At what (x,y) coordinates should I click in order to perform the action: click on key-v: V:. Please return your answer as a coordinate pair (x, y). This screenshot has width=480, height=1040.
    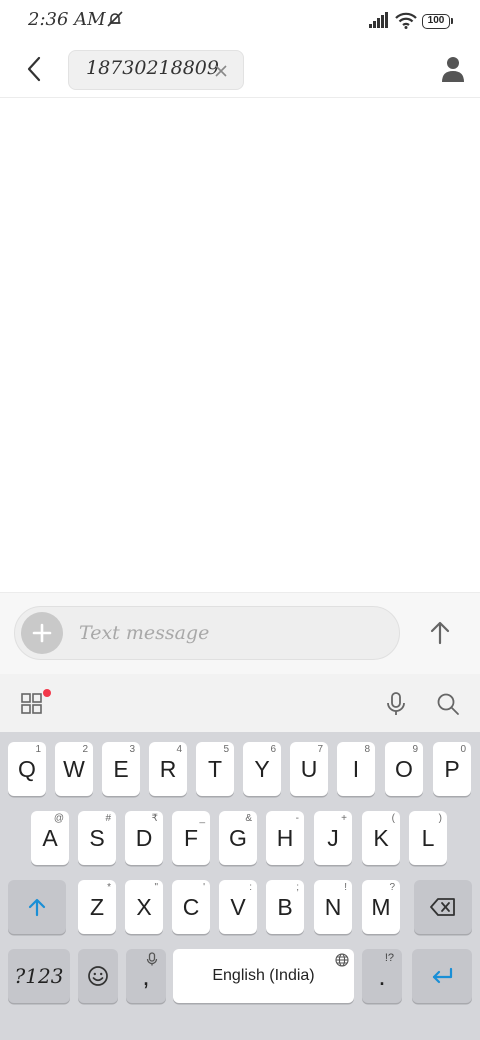
    Looking at the image, I should click on (238, 907).